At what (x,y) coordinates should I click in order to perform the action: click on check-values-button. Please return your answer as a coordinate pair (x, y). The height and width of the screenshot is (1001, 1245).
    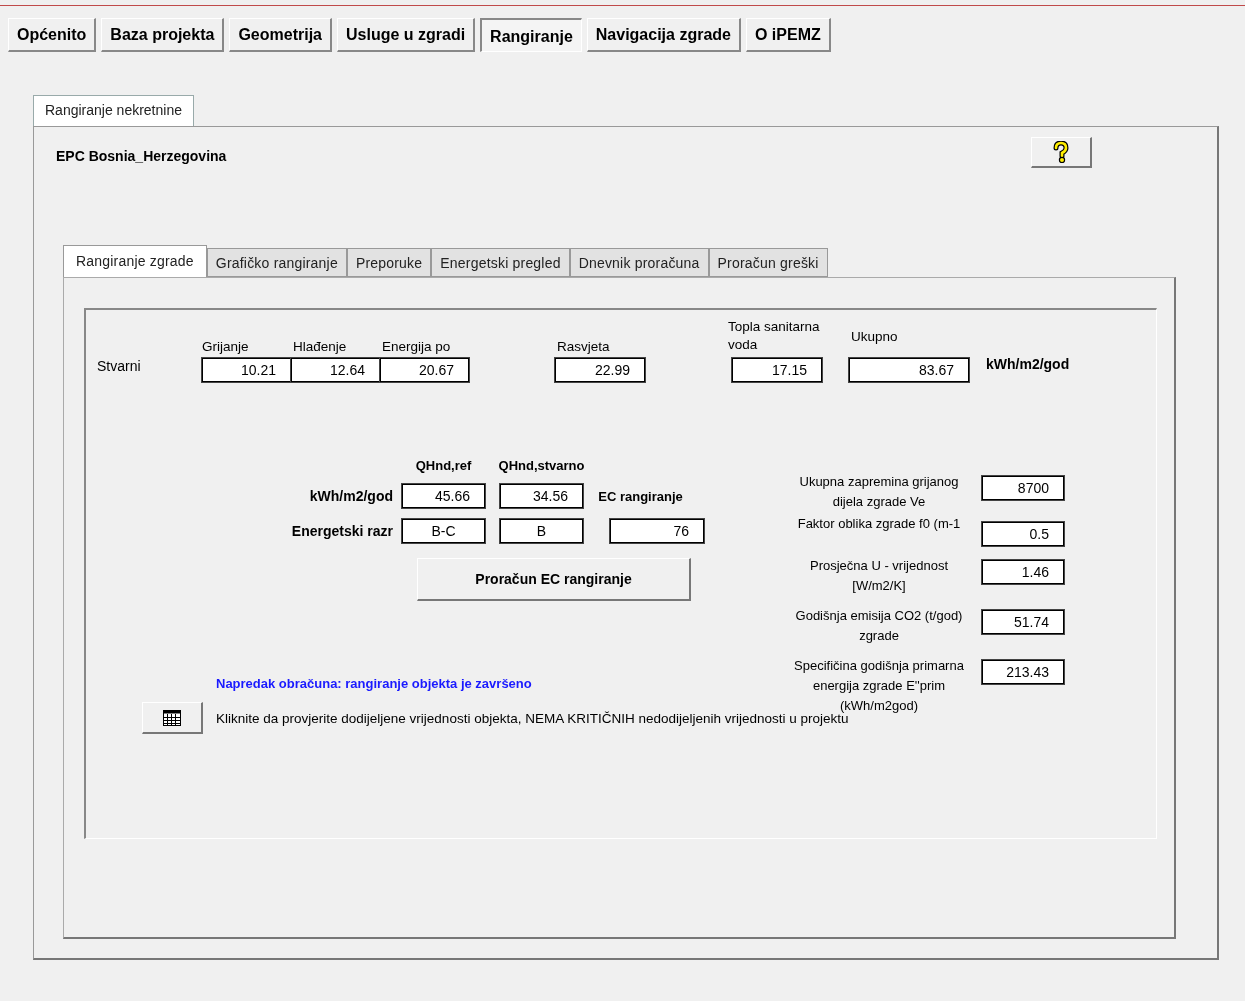
    Looking at the image, I should click on (172, 718).